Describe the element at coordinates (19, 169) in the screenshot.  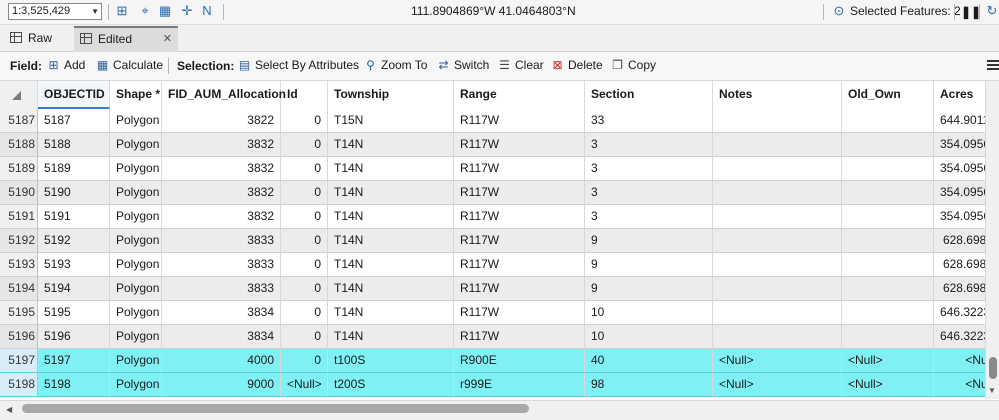
I see `row-number: 5189` at that location.